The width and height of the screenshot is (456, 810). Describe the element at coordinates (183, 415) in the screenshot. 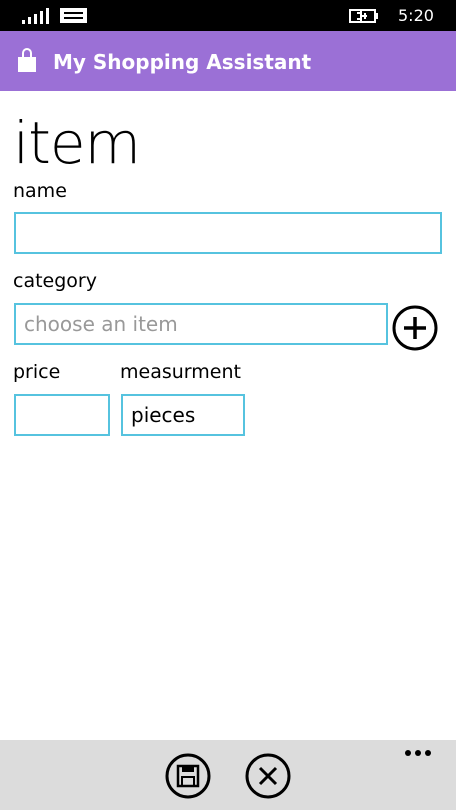

I see `measurement-field` at that location.